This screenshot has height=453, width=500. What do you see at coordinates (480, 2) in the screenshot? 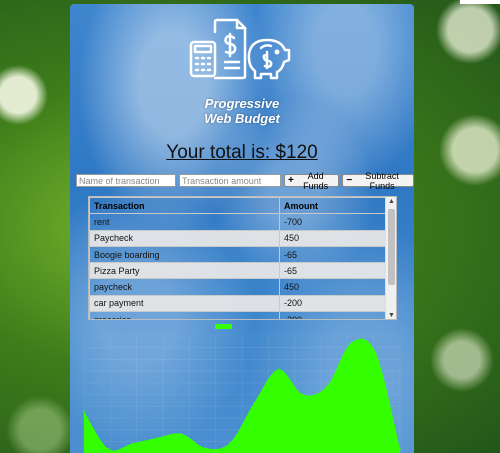
I see `page-corner` at bounding box center [480, 2].